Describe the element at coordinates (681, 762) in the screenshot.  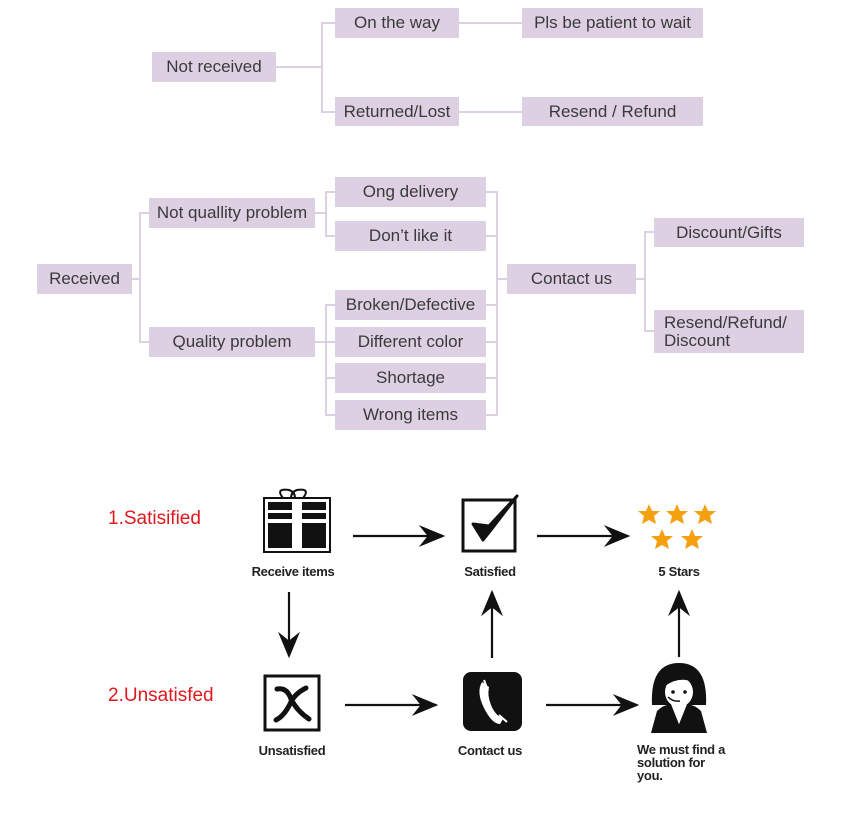
I see `label-solution: We must find a solution for you.` at that location.